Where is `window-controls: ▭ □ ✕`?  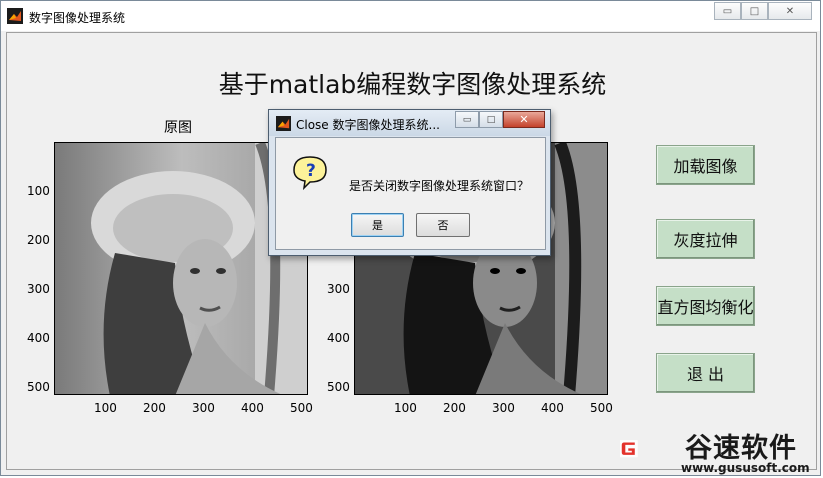
window-controls: ▭ □ ✕ is located at coordinates (763, 11).